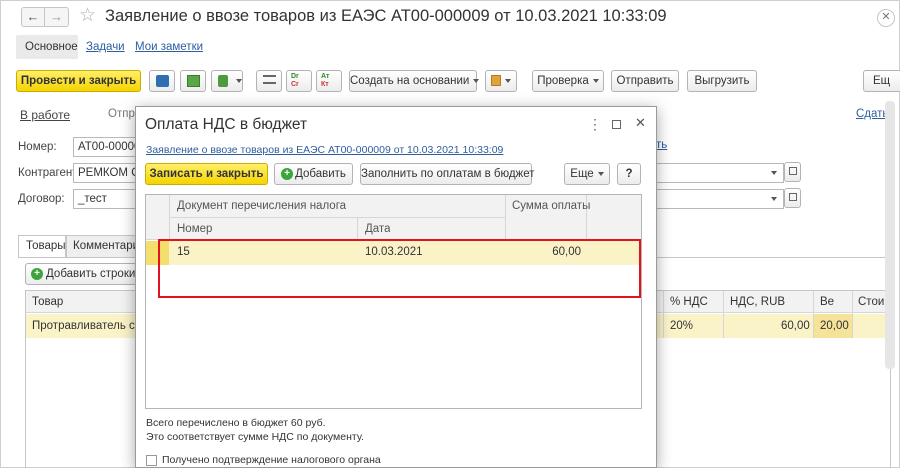 The height and width of the screenshot is (468, 900). Describe the element at coordinates (121, 114) in the screenshot. I see `status-tail: Отпр` at that location.